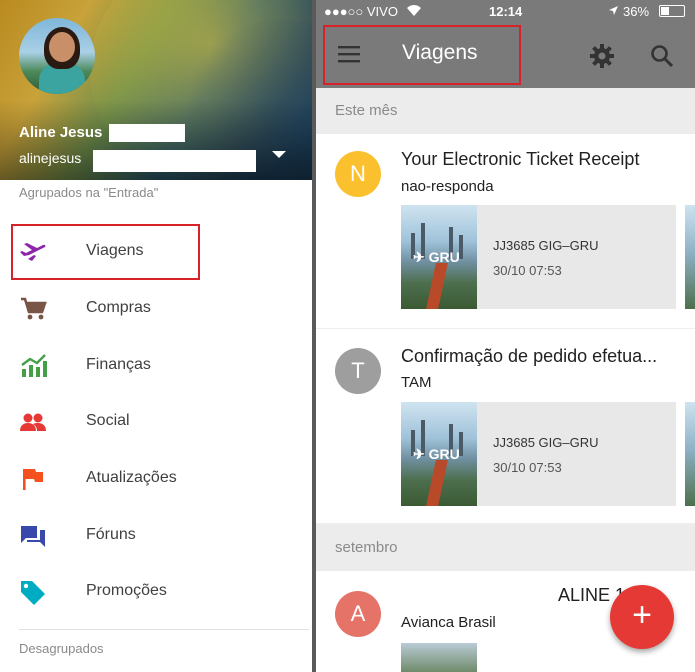  Describe the element at coordinates (416, 382) in the screenshot. I see `email-sender: TAM` at that location.